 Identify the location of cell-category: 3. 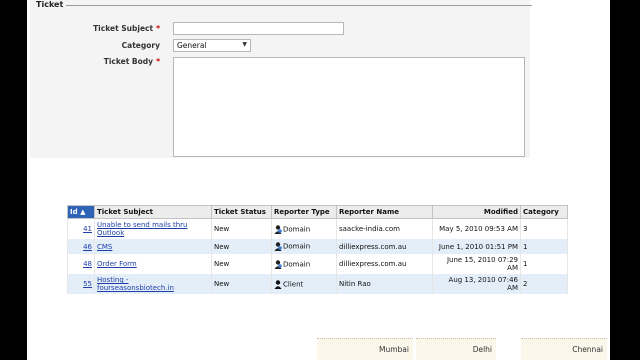
(544, 228).